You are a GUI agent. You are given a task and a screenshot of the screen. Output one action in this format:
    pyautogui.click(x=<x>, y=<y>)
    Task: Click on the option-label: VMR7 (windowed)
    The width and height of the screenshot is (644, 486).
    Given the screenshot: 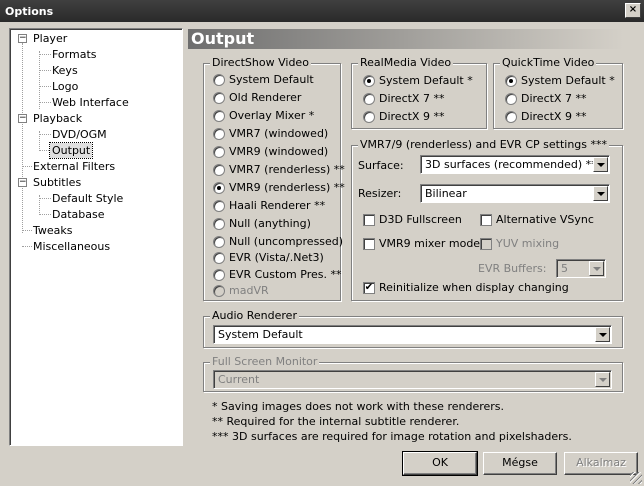 What is the action you would take?
    pyautogui.click(x=279, y=133)
    